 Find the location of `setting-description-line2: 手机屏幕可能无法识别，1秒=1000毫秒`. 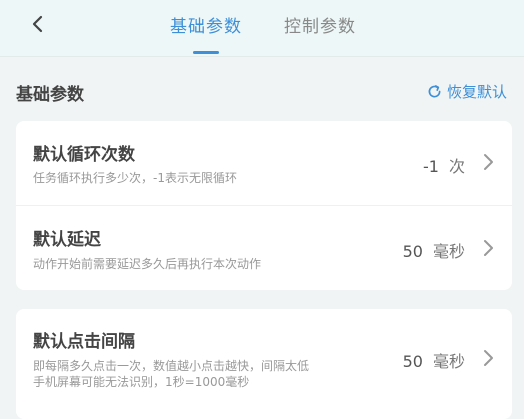

setting-description-line2: 手机屏幕可能无法识别，1秒=1000毫秒 is located at coordinates (141, 382).